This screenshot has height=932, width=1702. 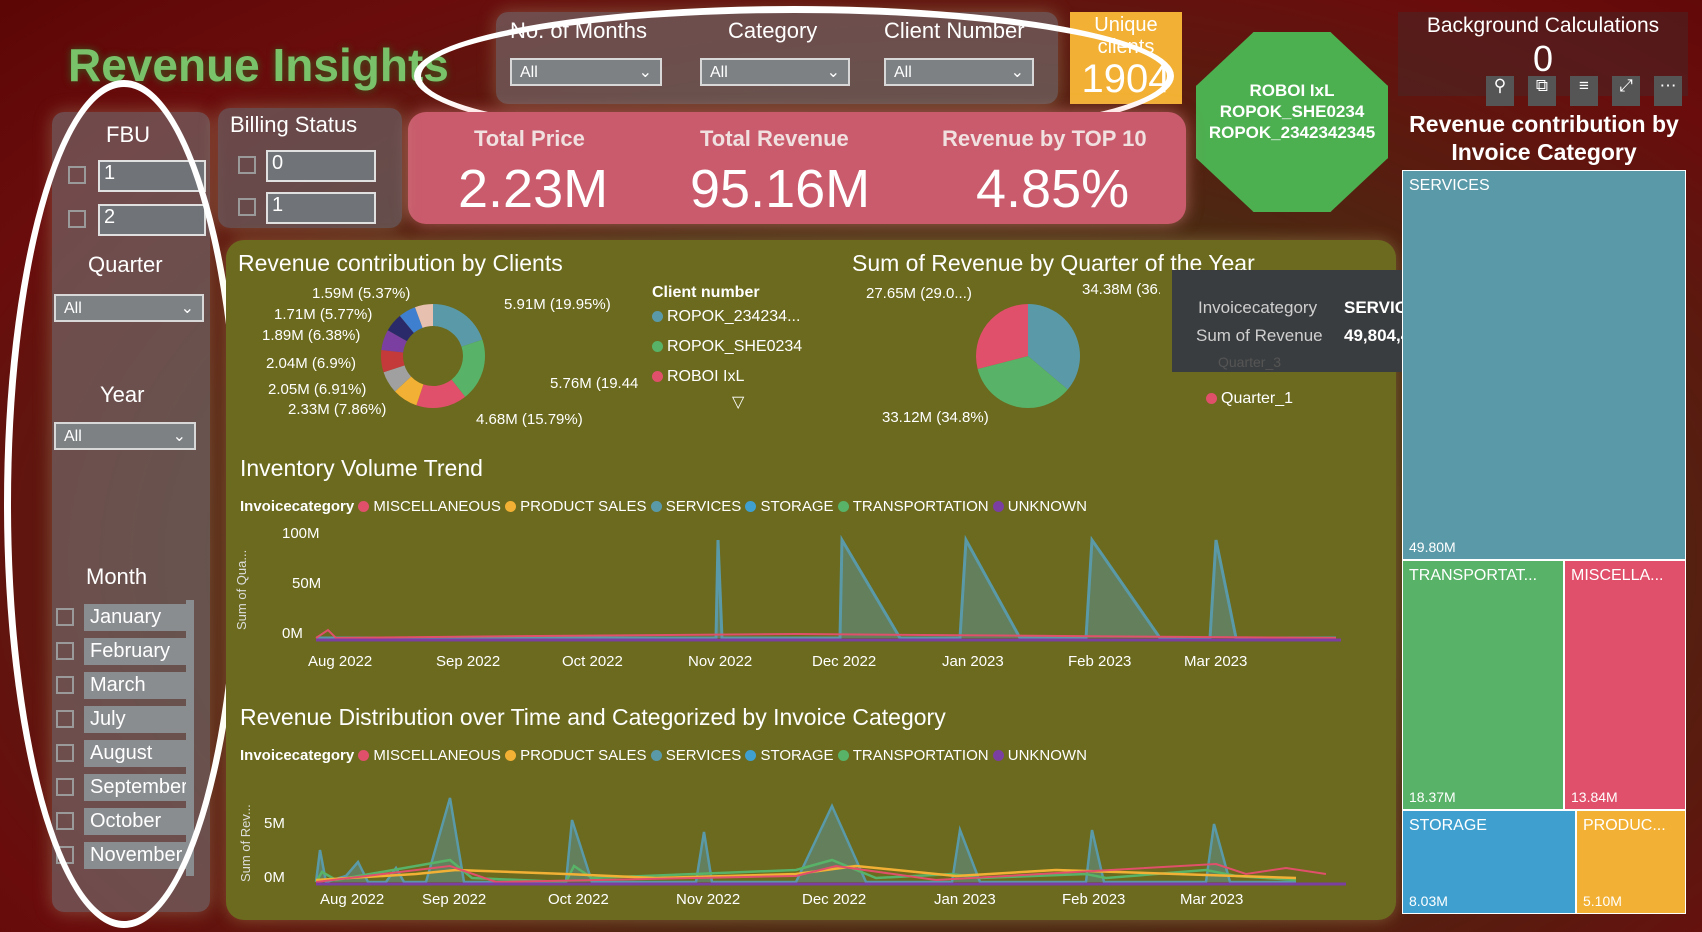 I want to click on pie-data-label: 34.38M (36.14%), so click(x=1121, y=290).